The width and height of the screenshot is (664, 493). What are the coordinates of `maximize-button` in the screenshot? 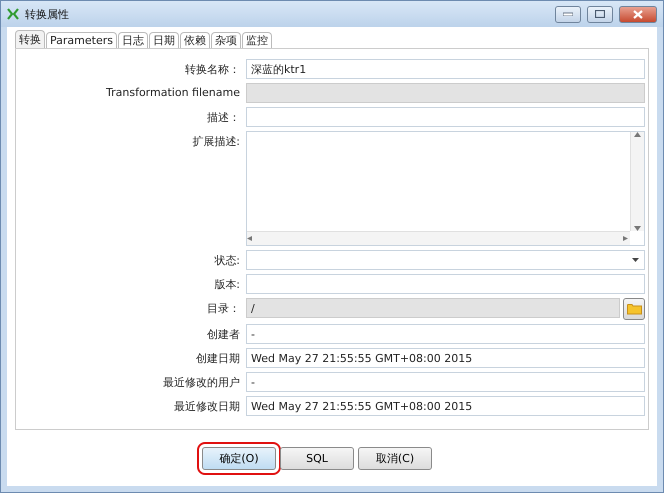 It's located at (600, 14).